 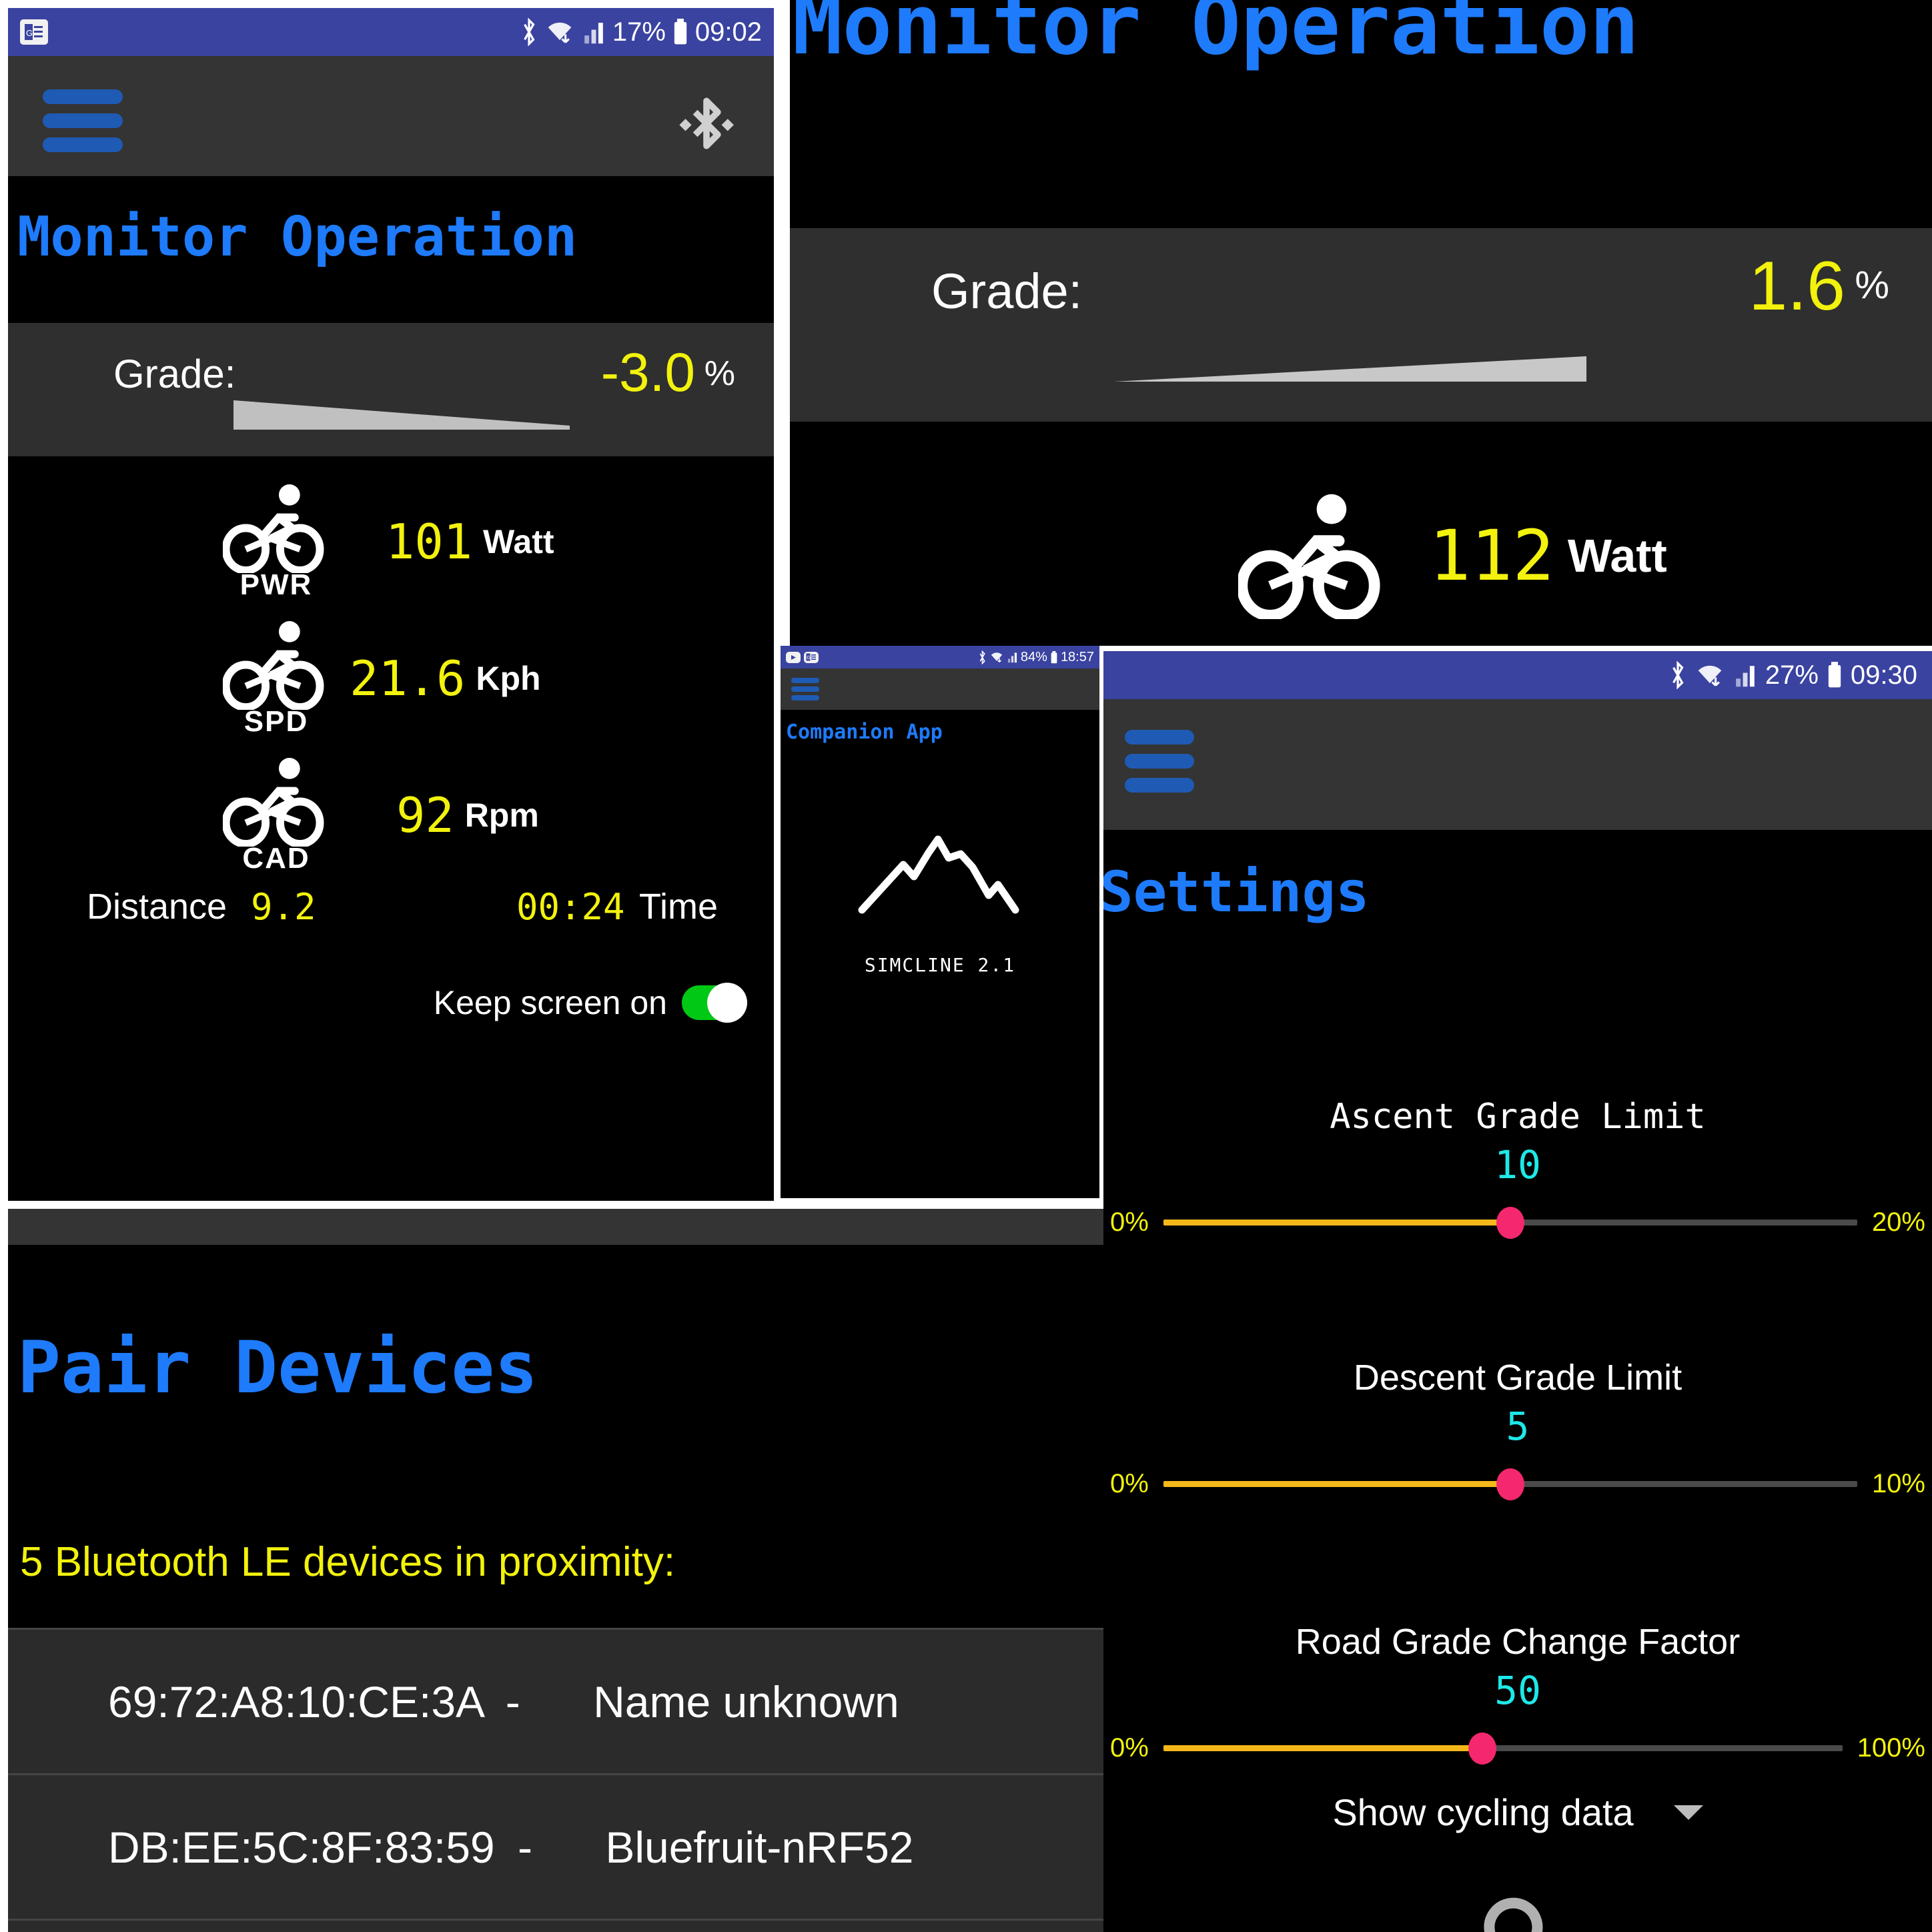 What do you see at coordinates (1491, 555) in the screenshot?
I see `metric-value-pwr-zoom: 112` at bounding box center [1491, 555].